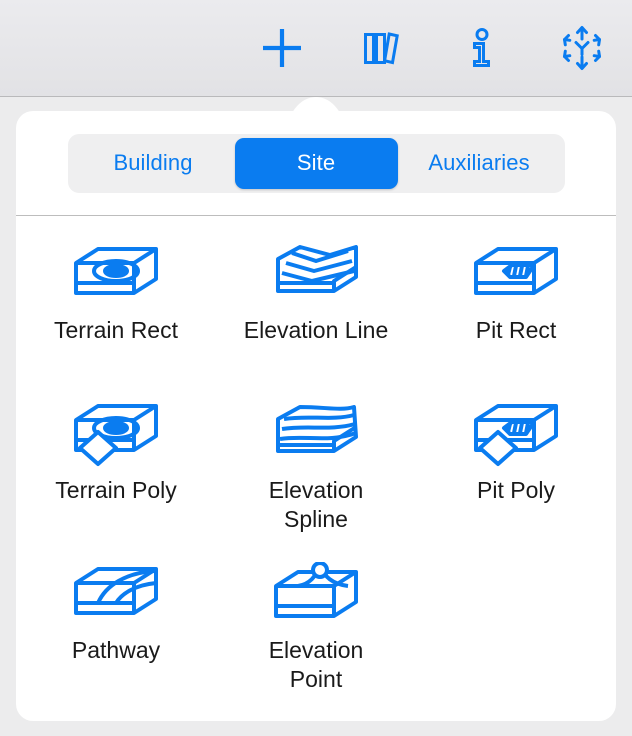 This screenshot has width=632, height=736. Describe the element at coordinates (316, 277) in the screenshot. I see `elevation-line-icon` at that location.